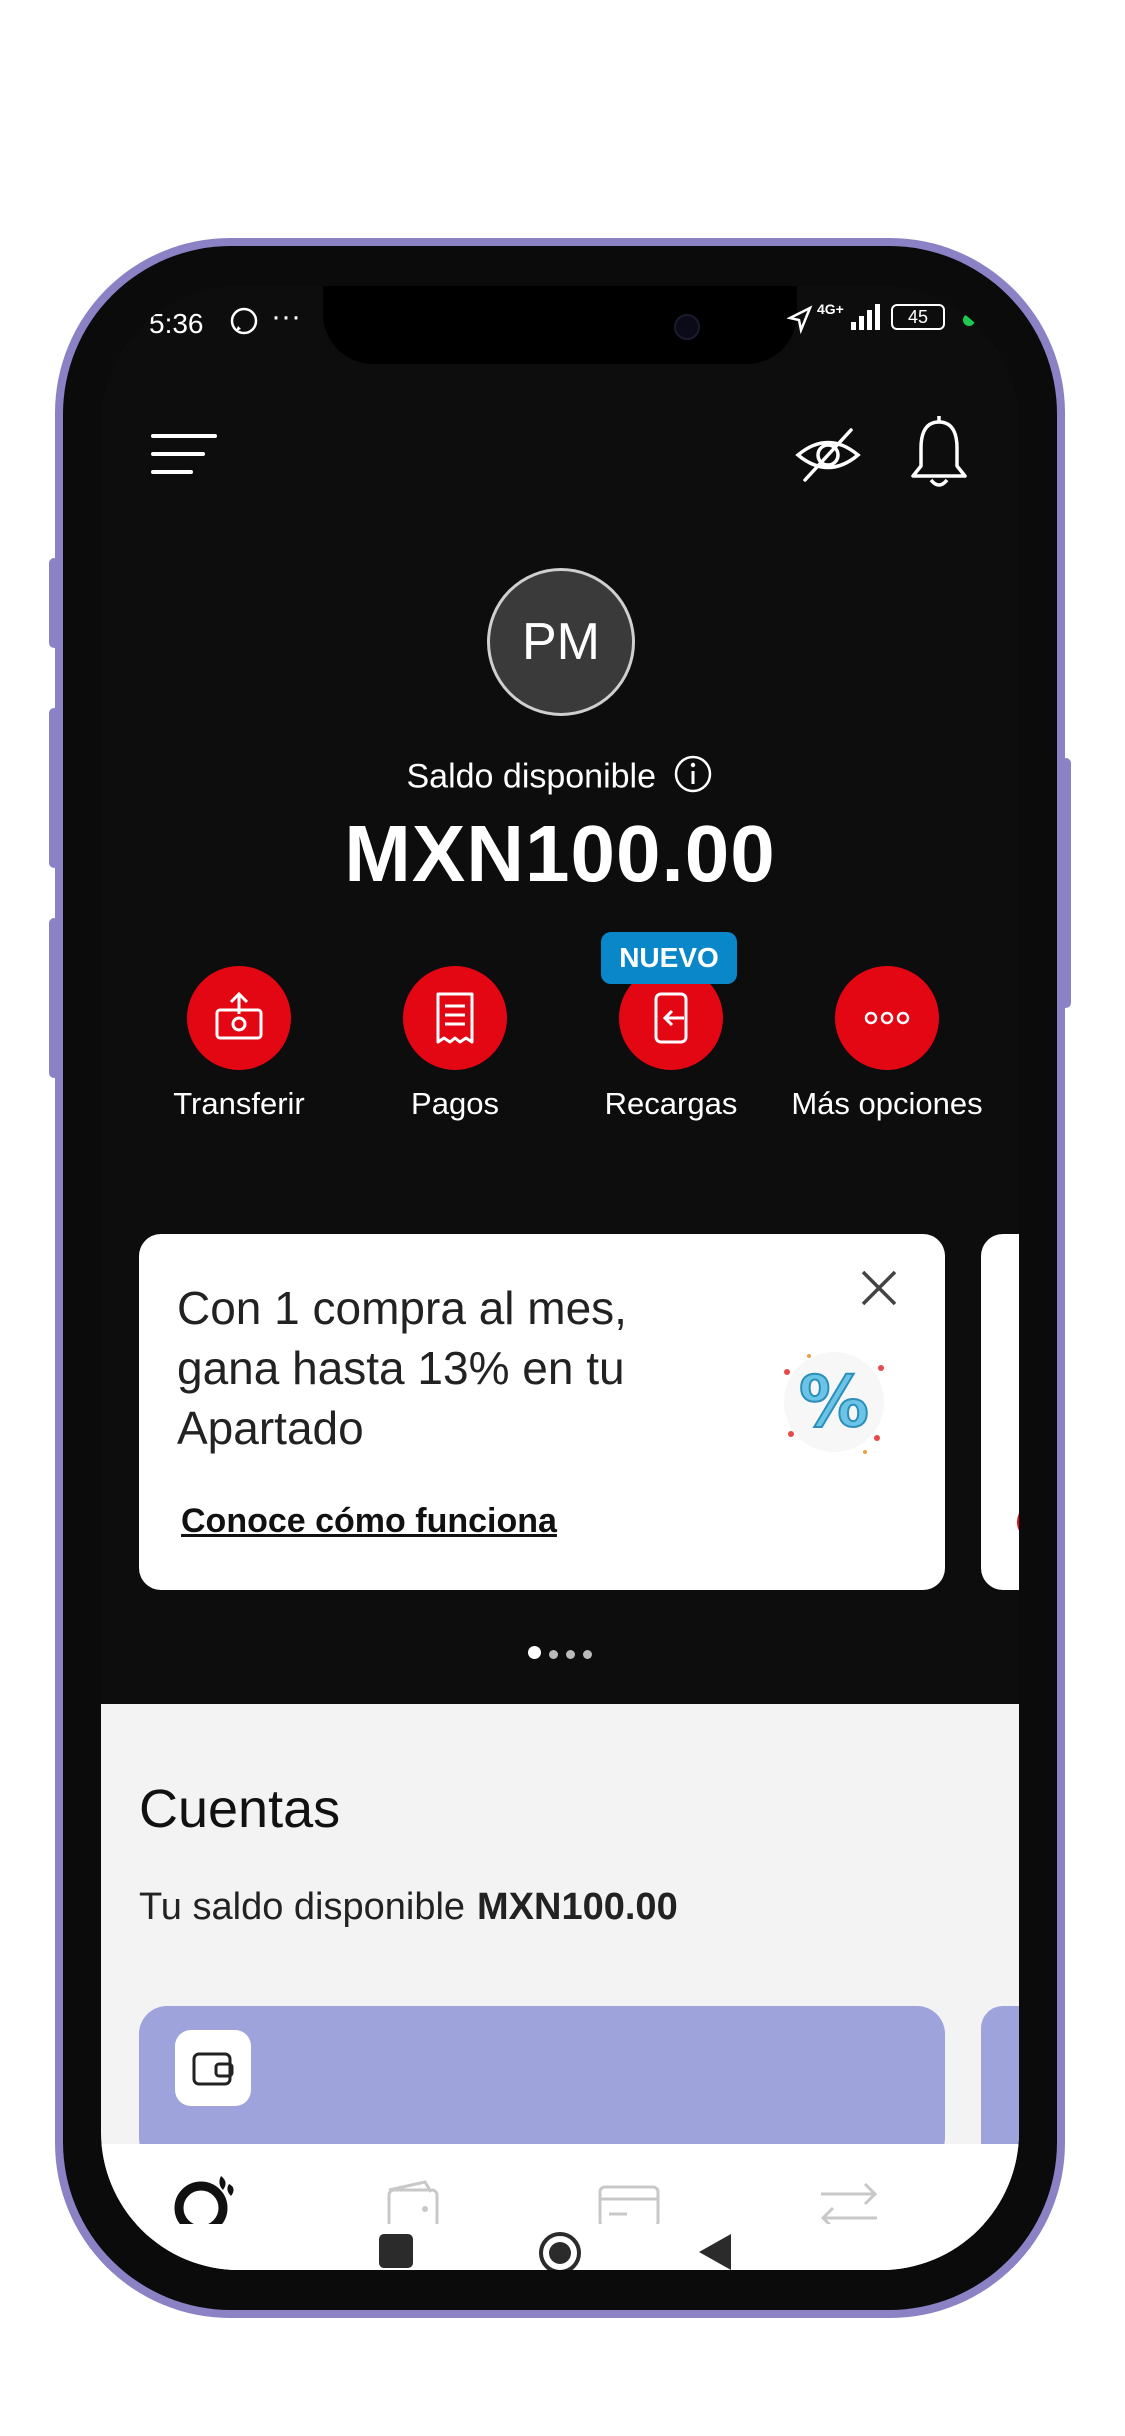 This screenshot has width=1125, height=2436. I want to click on home-button-icon, so click(560, 2250).